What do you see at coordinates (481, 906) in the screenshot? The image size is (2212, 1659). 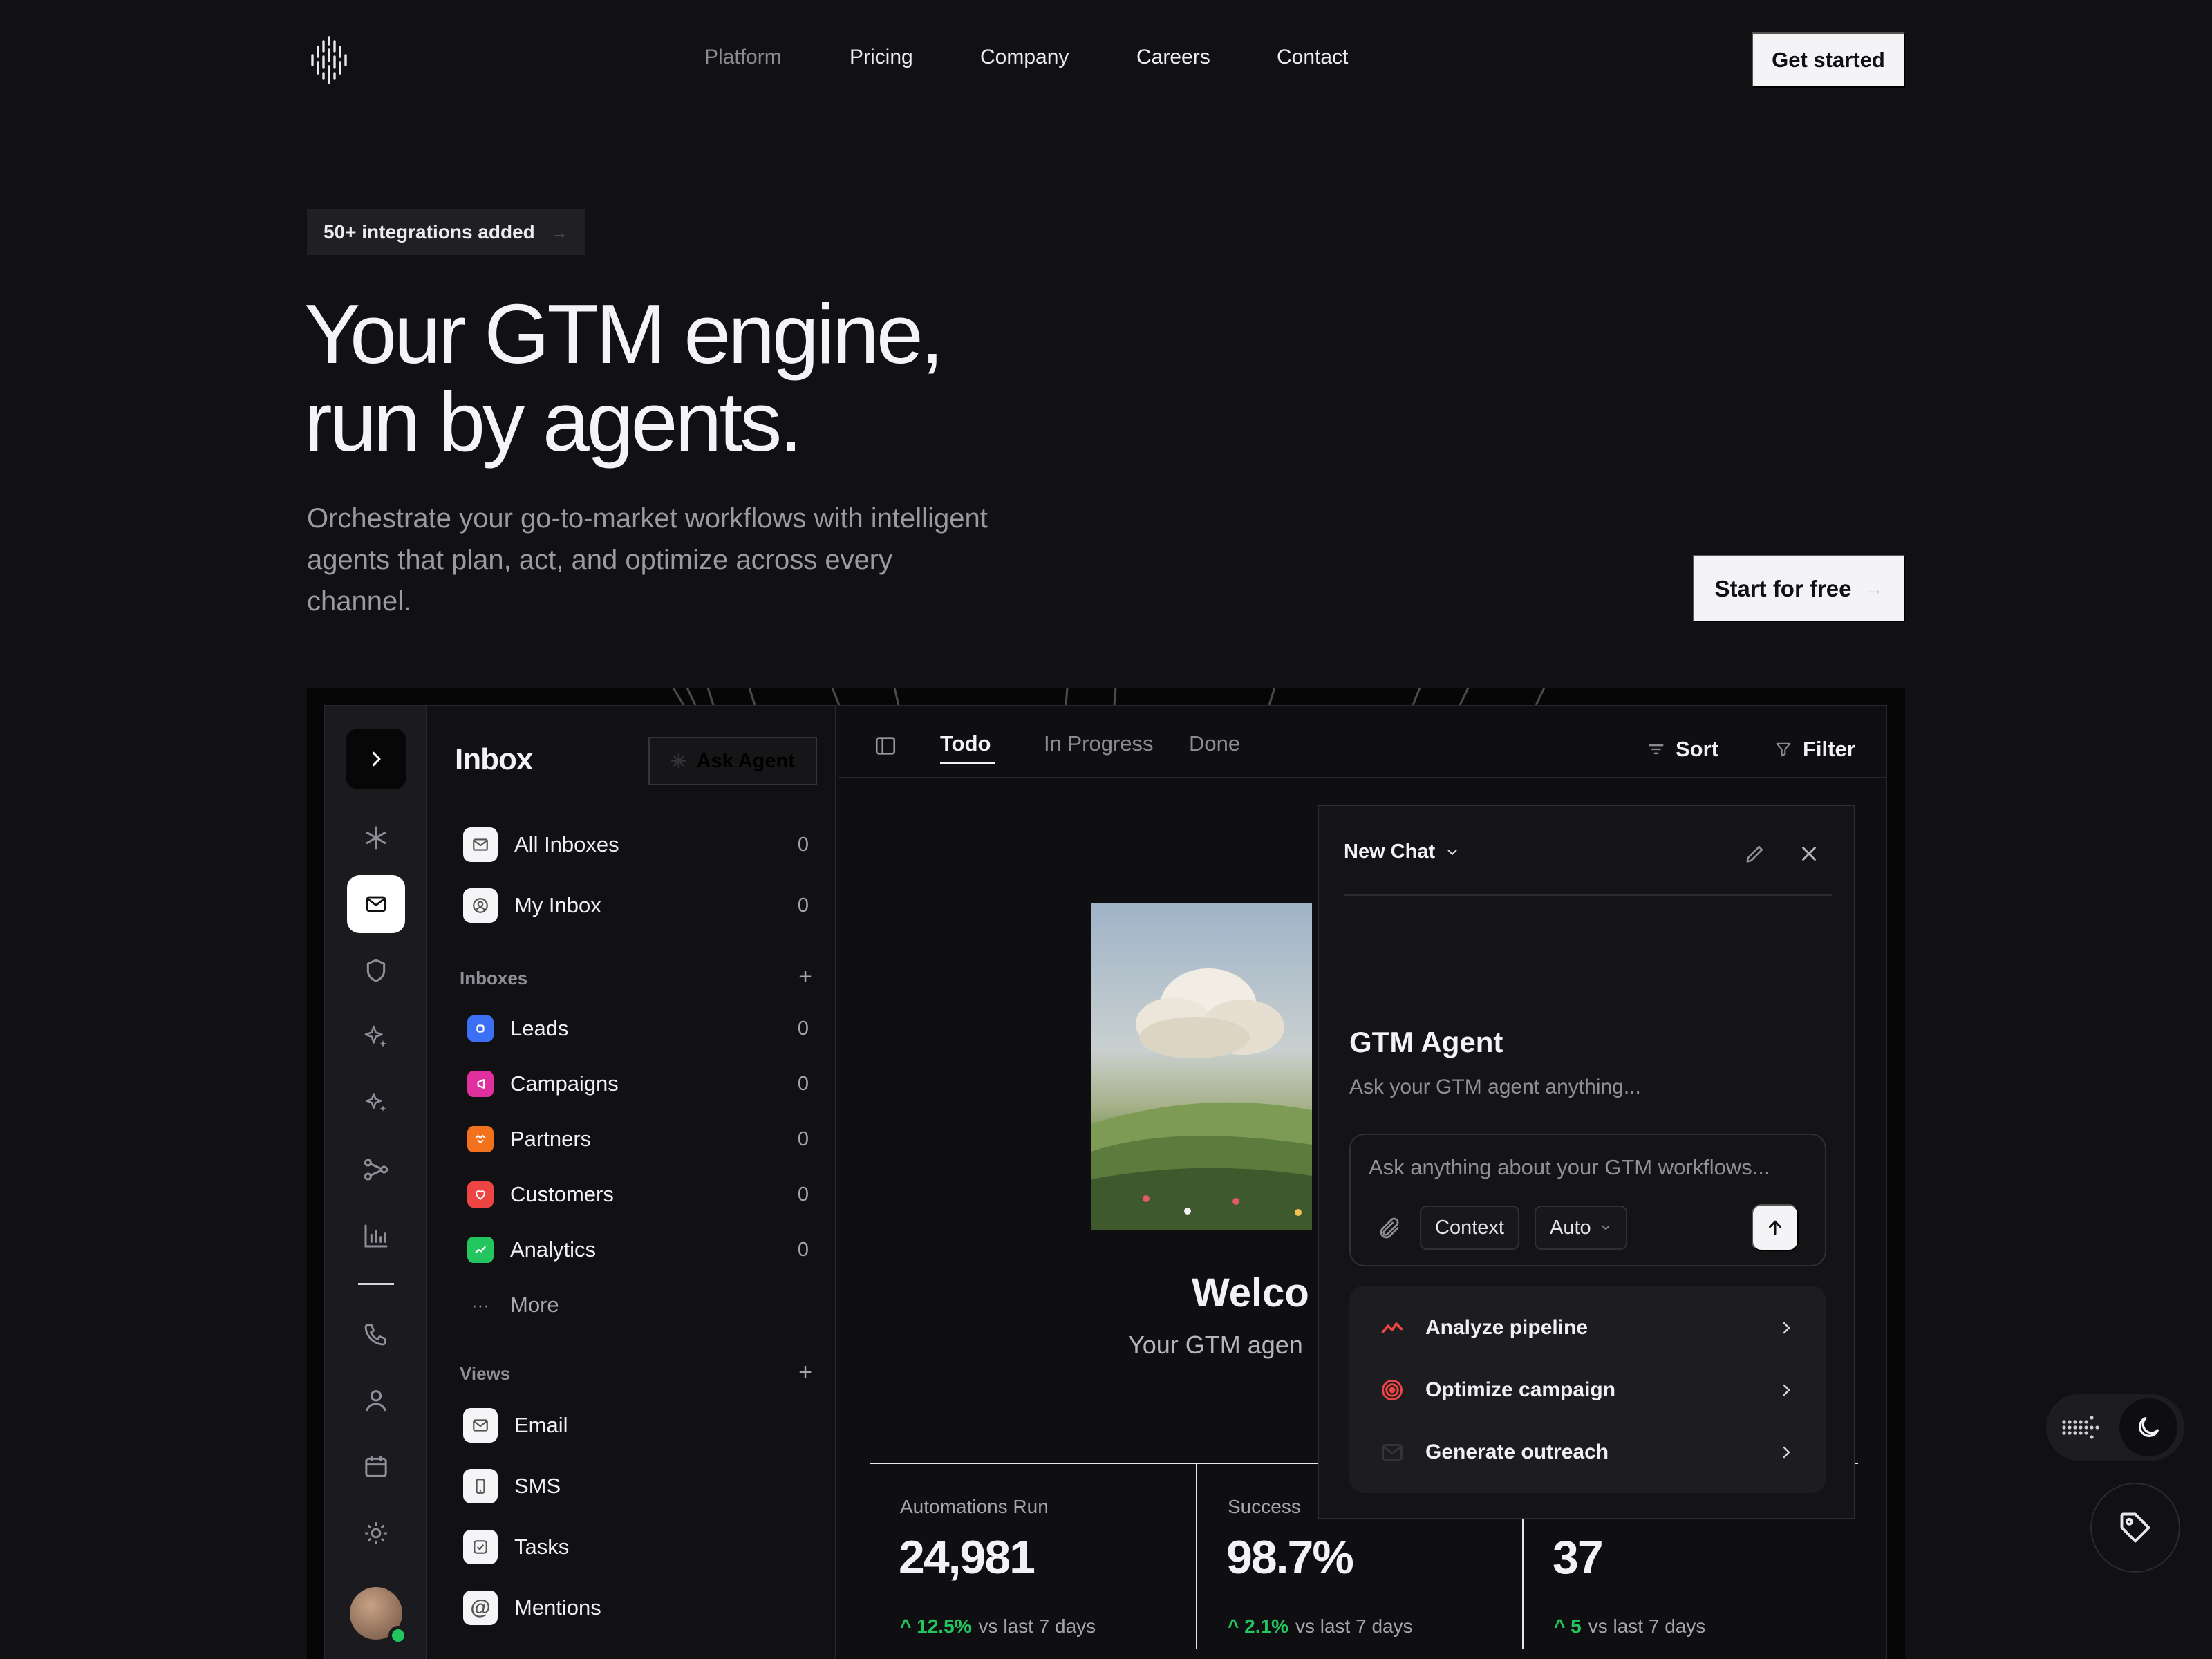 I see `user-circle-icon` at bounding box center [481, 906].